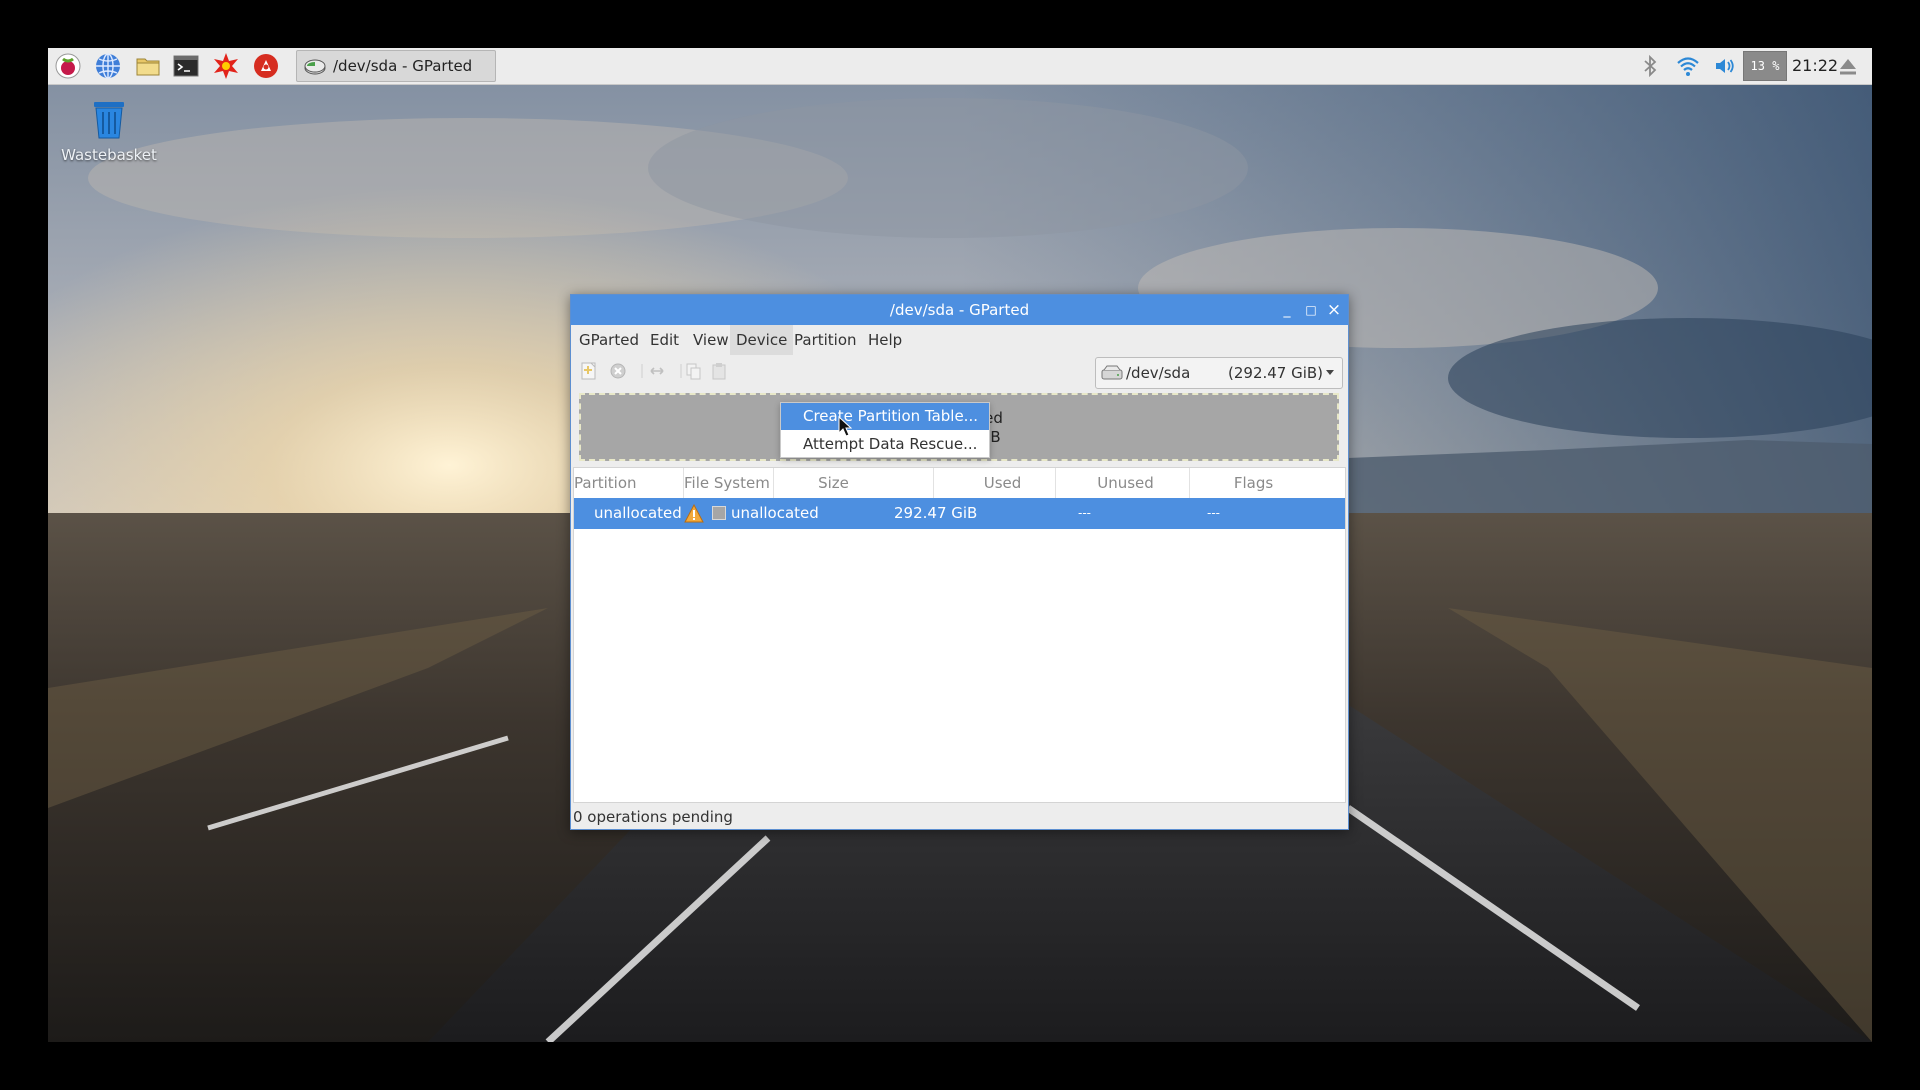 The image size is (1920, 1090). What do you see at coordinates (629, 483) in the screenshot?
I see `column-header-partition: Partition` at bounding box center [629, 483].